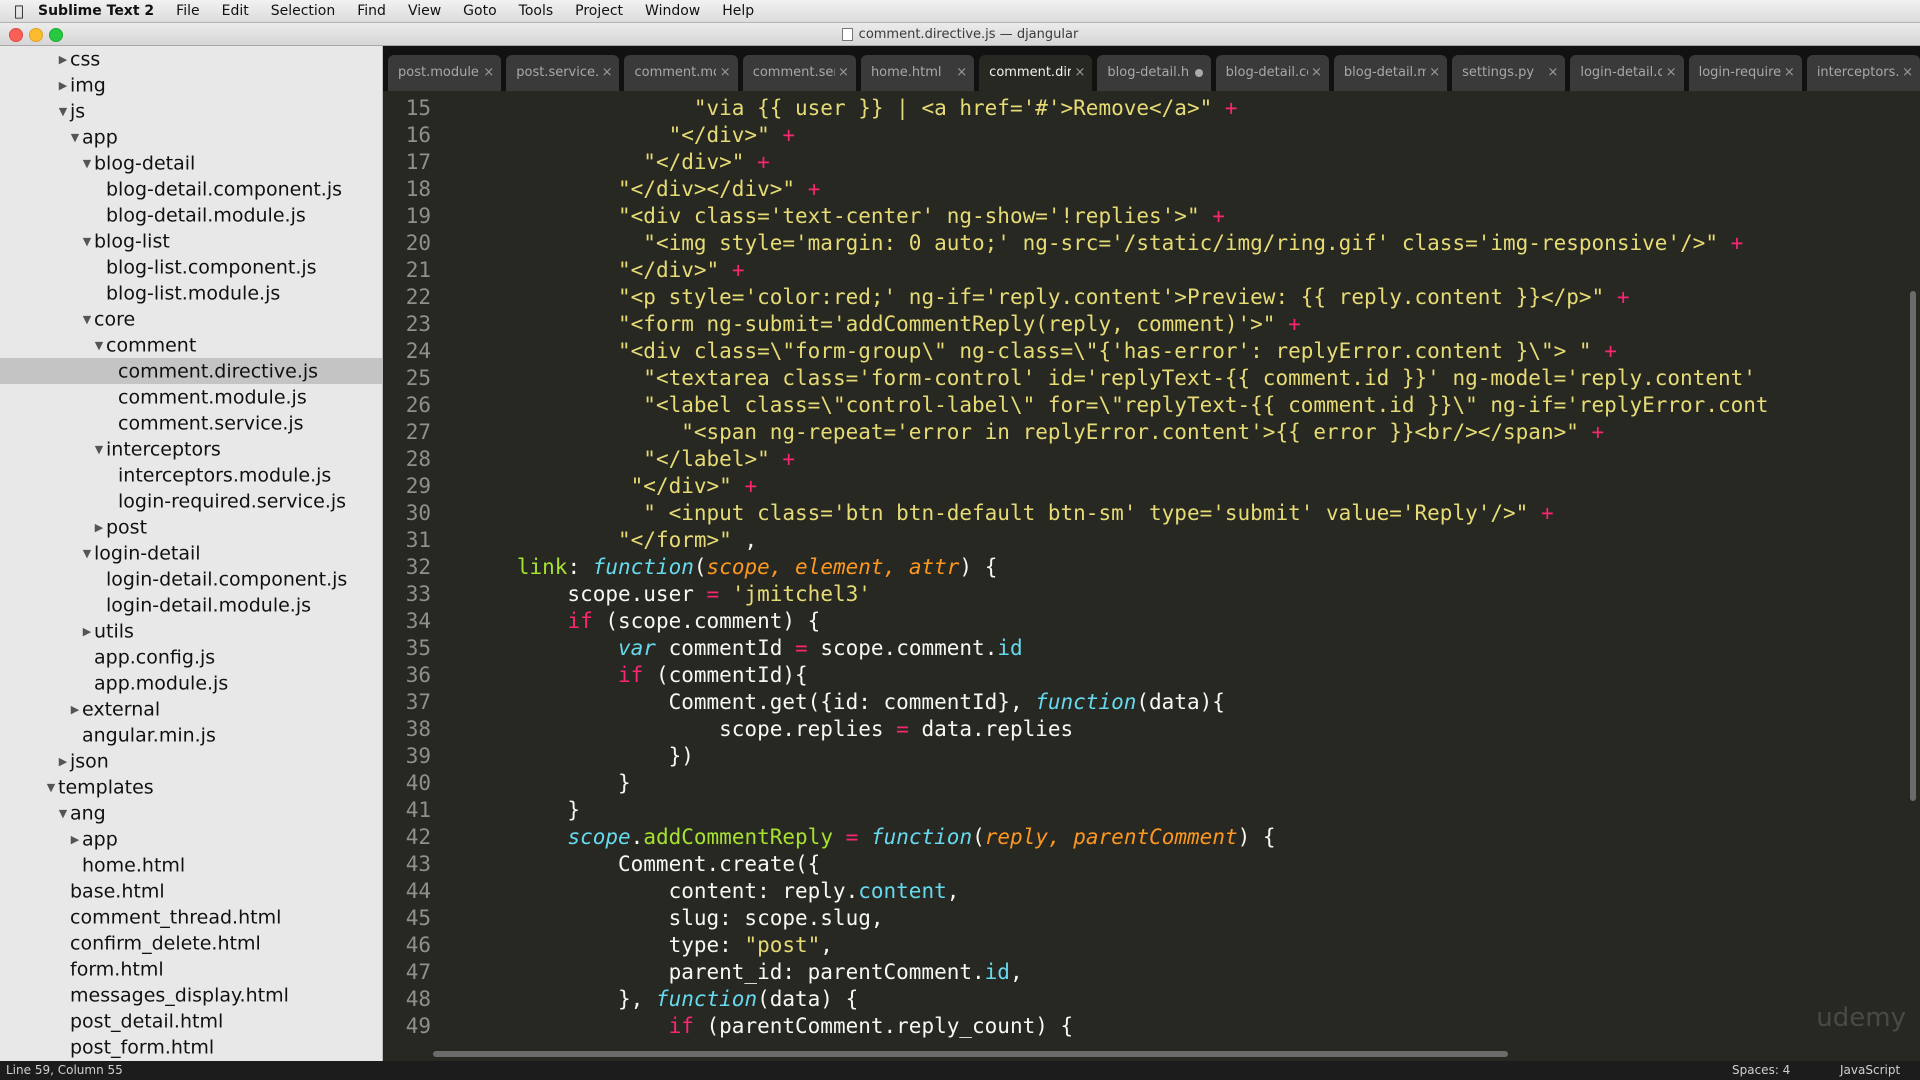 Image resolution: width=1920 pixels, height=1080 pixels. What do you see at coordinates (191, 319) in the screenshot?
I see `folder-item: ▼ core` at bounding box center [191, 319].